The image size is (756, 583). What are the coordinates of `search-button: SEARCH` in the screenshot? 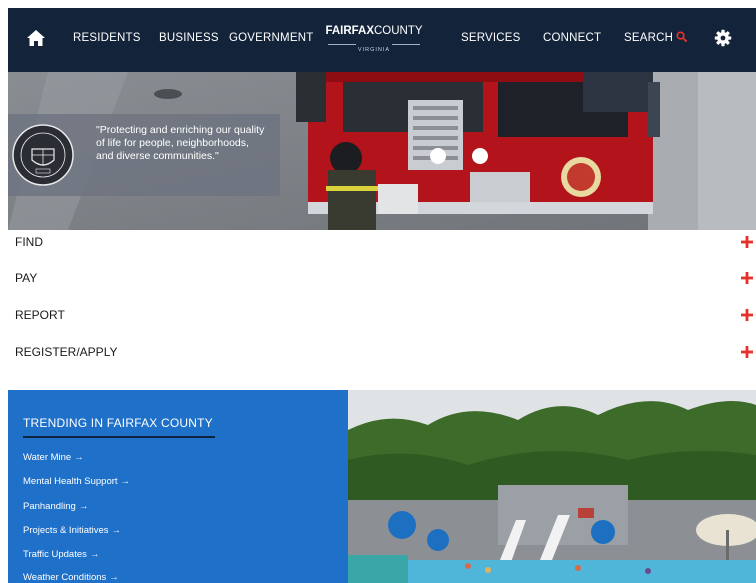 It's located at (656, 40).